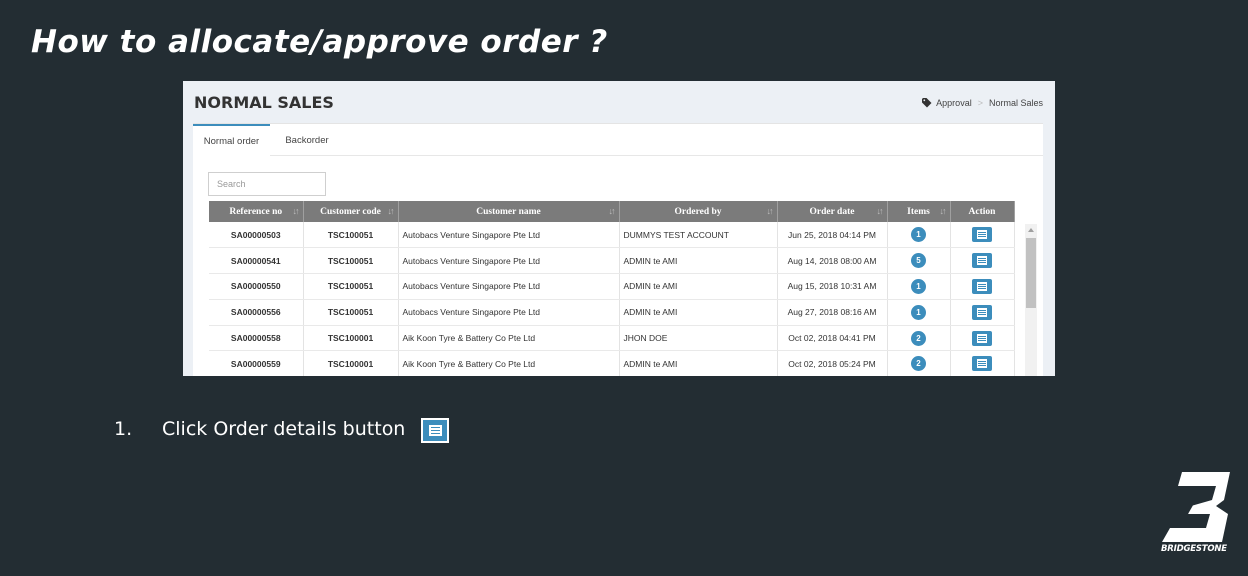  I want to click on page-header: NORMAL SALES Approval > Normal Sales, so click(619, 102).